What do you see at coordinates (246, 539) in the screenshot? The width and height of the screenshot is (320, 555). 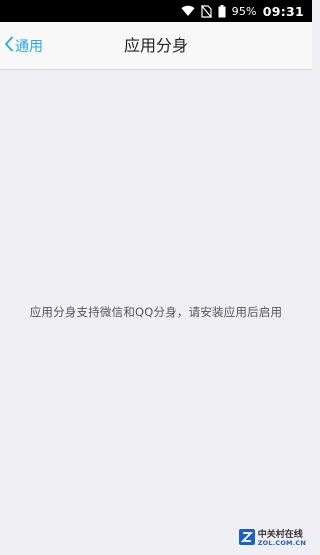 I see `zol-logo-icon` at bounding box center [246, 539].